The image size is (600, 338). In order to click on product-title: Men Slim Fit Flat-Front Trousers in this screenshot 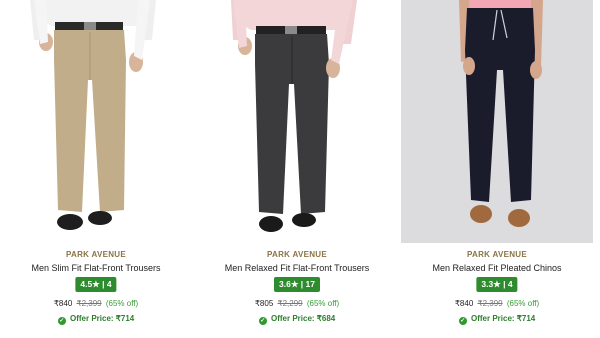, I will do `click(96, 268)`.